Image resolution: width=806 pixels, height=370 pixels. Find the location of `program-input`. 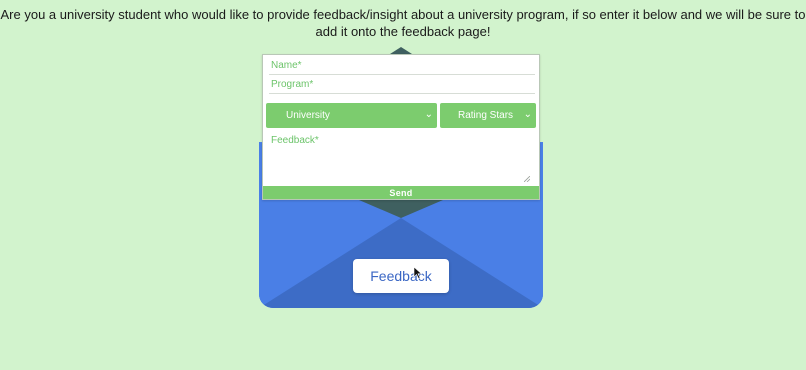

program-input is located at coordinates (402, 85).